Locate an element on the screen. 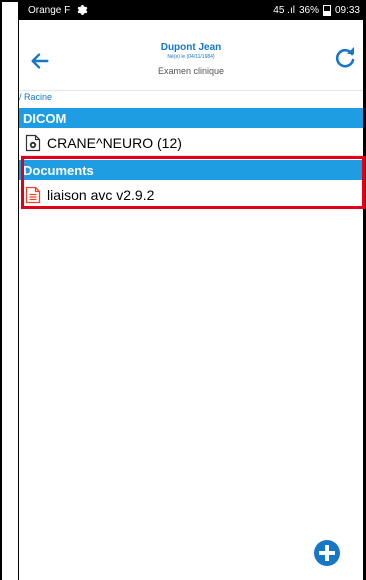 This screenshot has height=580, width=366. status-bar: Orange F 45 .ıl 36% 09:33 is located at coordinates (192, 10).